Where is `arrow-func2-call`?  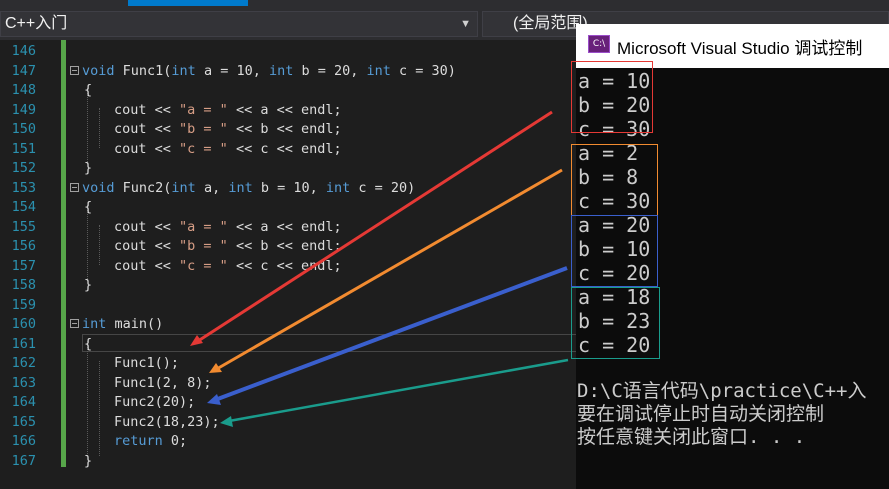 arrow-func2-call is located at coordinates (391, 334).